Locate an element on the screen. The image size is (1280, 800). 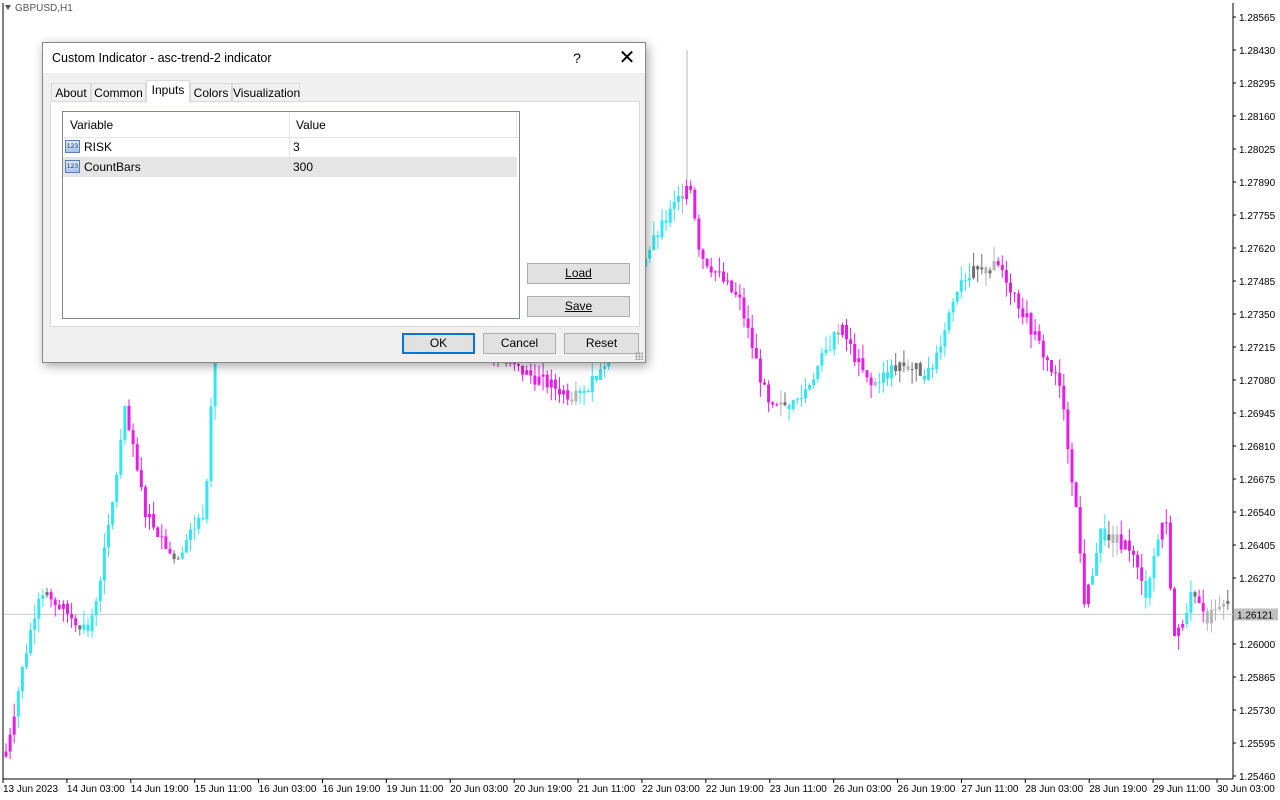
tab-colors: Colors is located at coordinates (211, 92).